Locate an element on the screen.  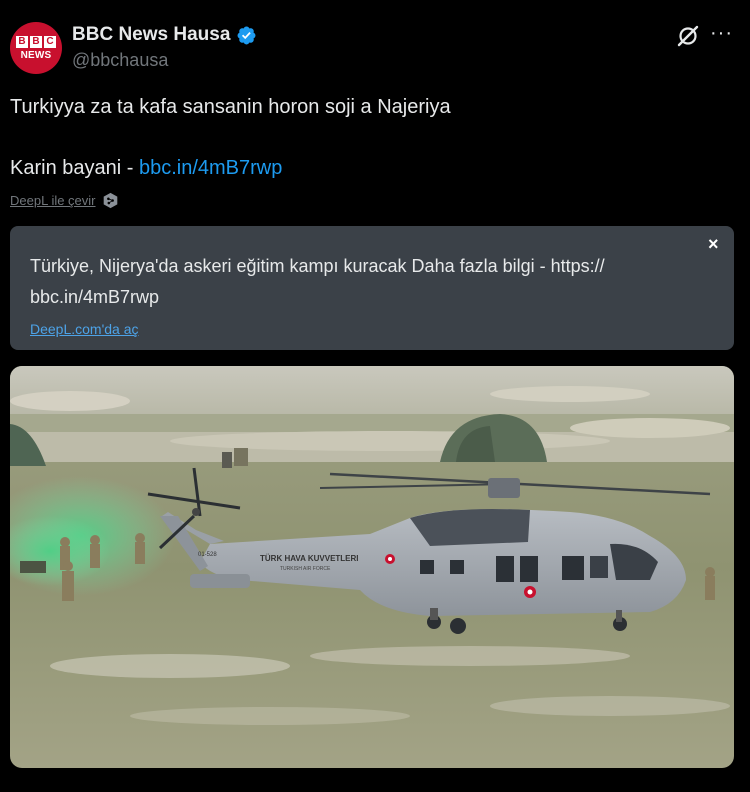
bbc-logo-b1: B is located at coordinates (22, 41).